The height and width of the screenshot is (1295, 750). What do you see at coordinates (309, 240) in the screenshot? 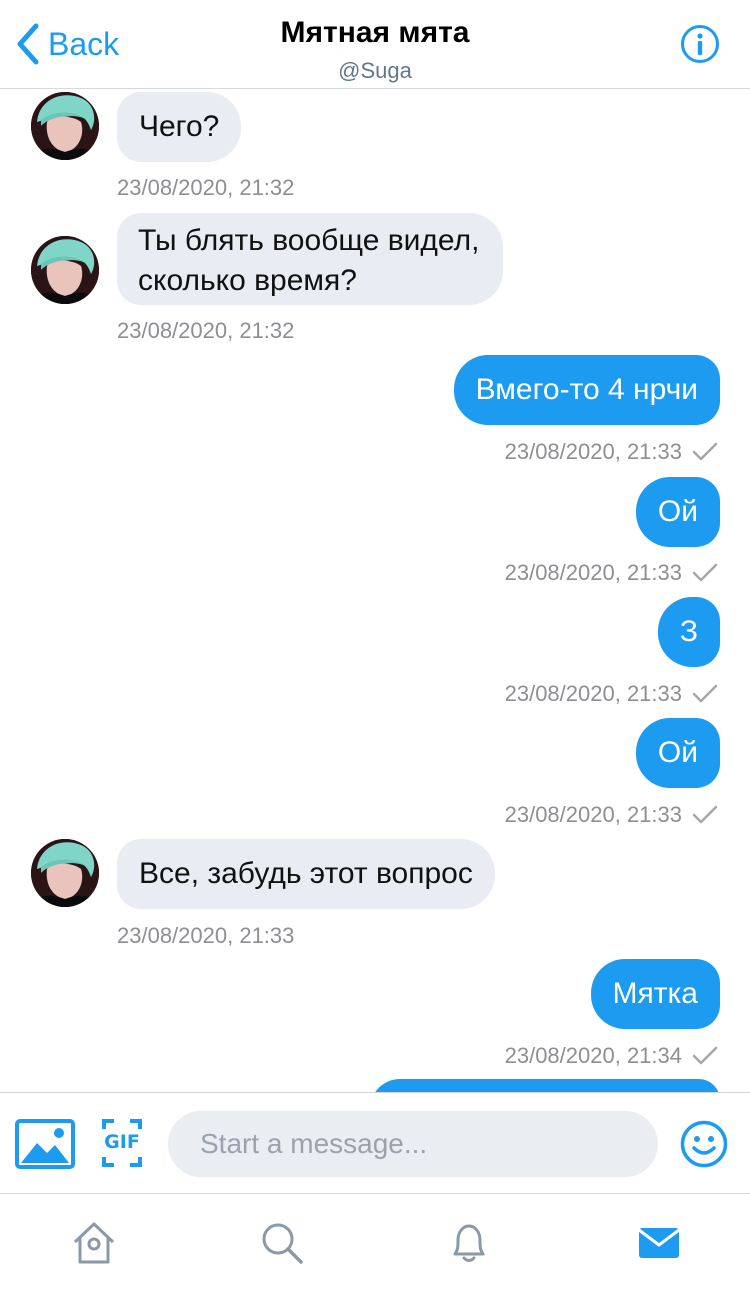
I see `message-text-line: Ты блять вообще видел,` at bounding box center [309, 240].